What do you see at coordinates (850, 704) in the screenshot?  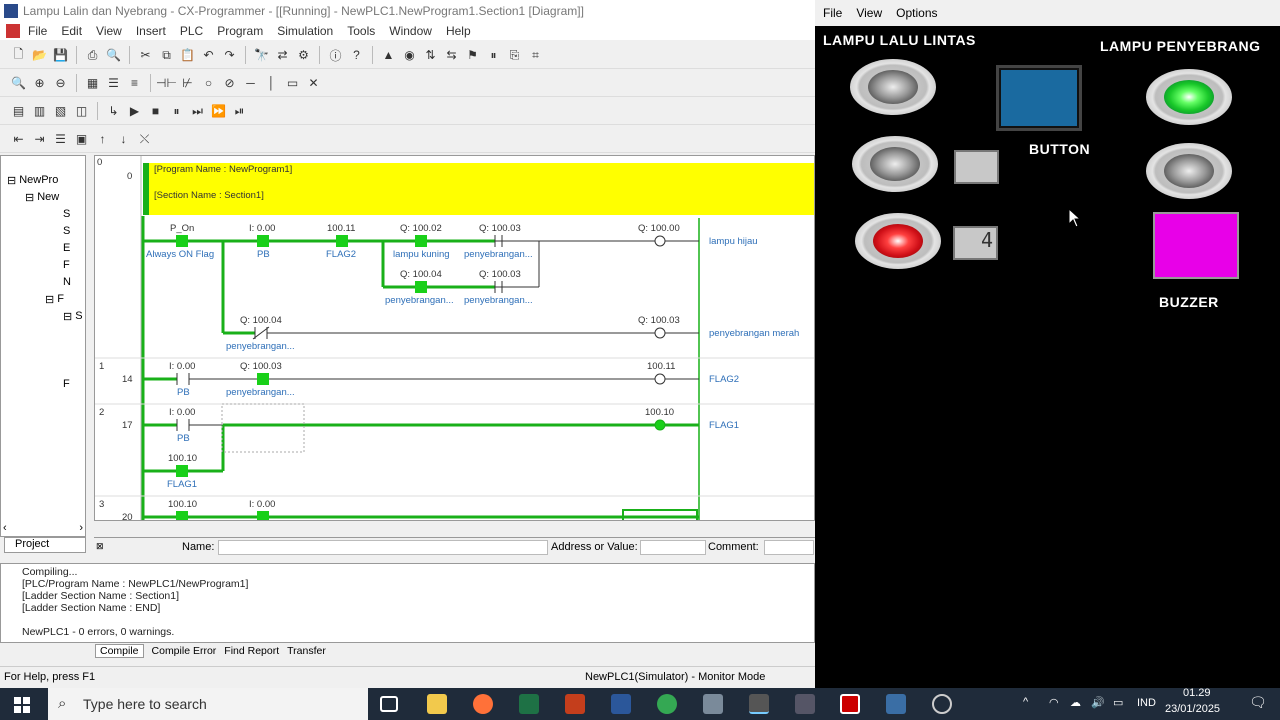 I see `simulator-taskbar-icon` at bounding box center [850, 704].